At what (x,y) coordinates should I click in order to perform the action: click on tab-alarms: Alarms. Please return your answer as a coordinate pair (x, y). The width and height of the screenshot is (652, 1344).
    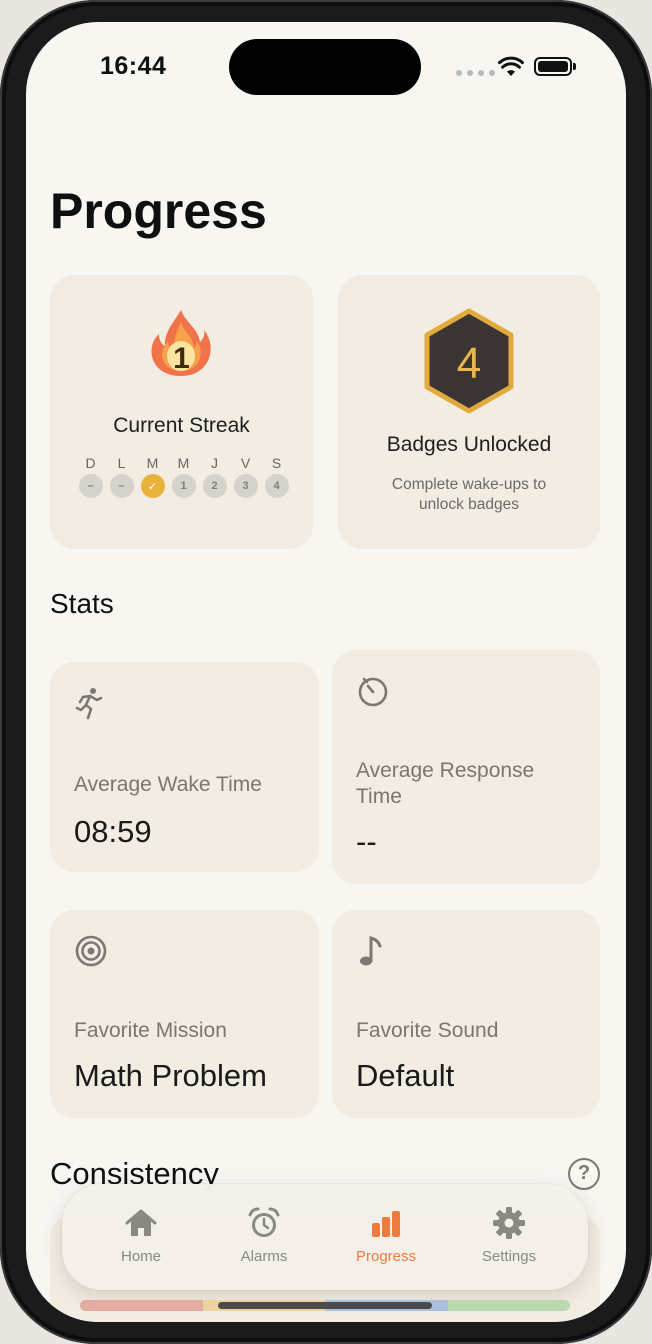
    Looking at the image, I should click on (264, 1235).